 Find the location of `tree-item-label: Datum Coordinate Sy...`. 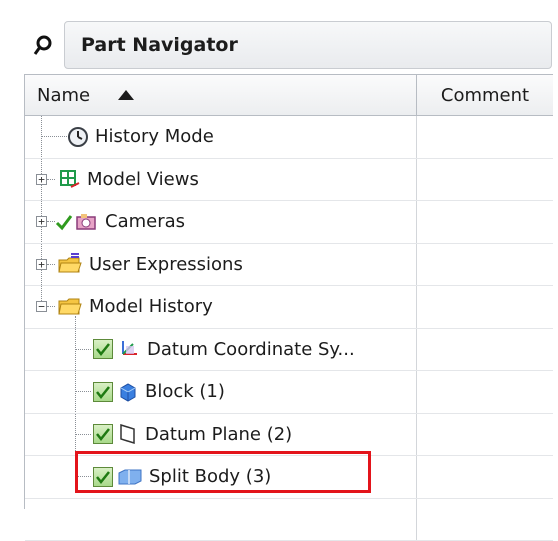

tree-item-label: Datum Coordinate Sy... is located at coordinates (251, 349).